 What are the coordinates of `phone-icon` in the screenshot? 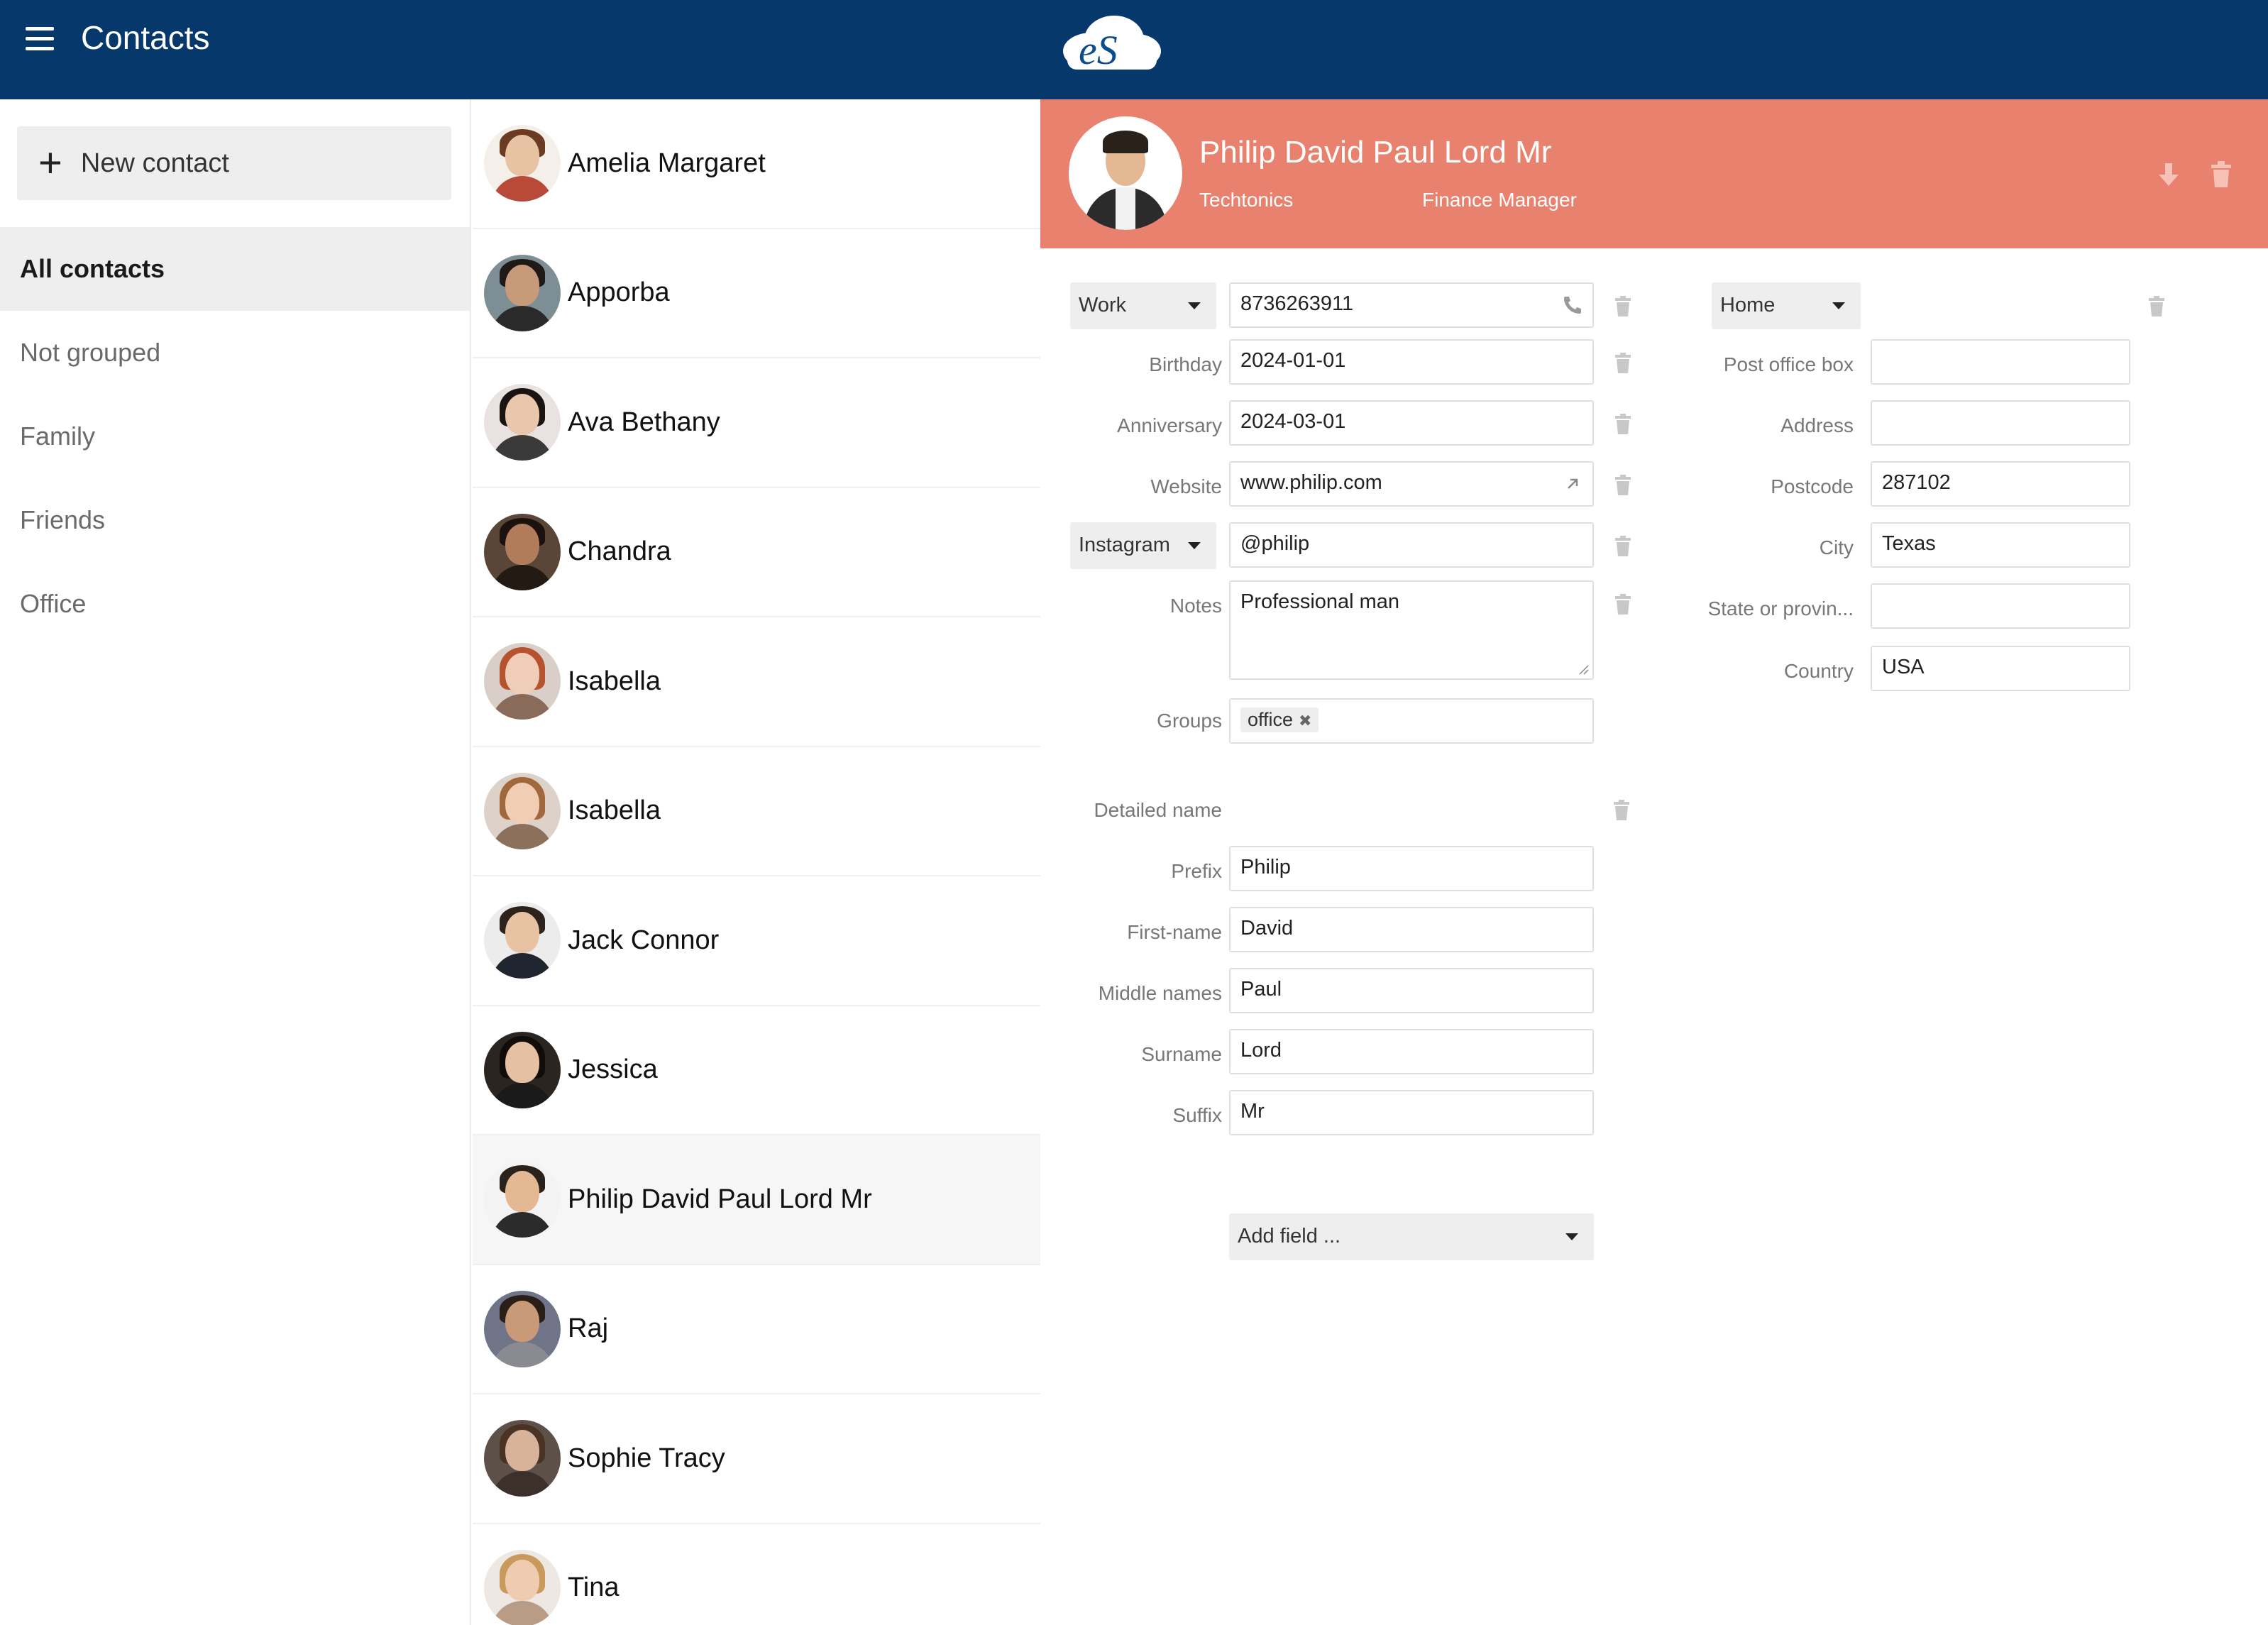 It's located at (1572, 305).